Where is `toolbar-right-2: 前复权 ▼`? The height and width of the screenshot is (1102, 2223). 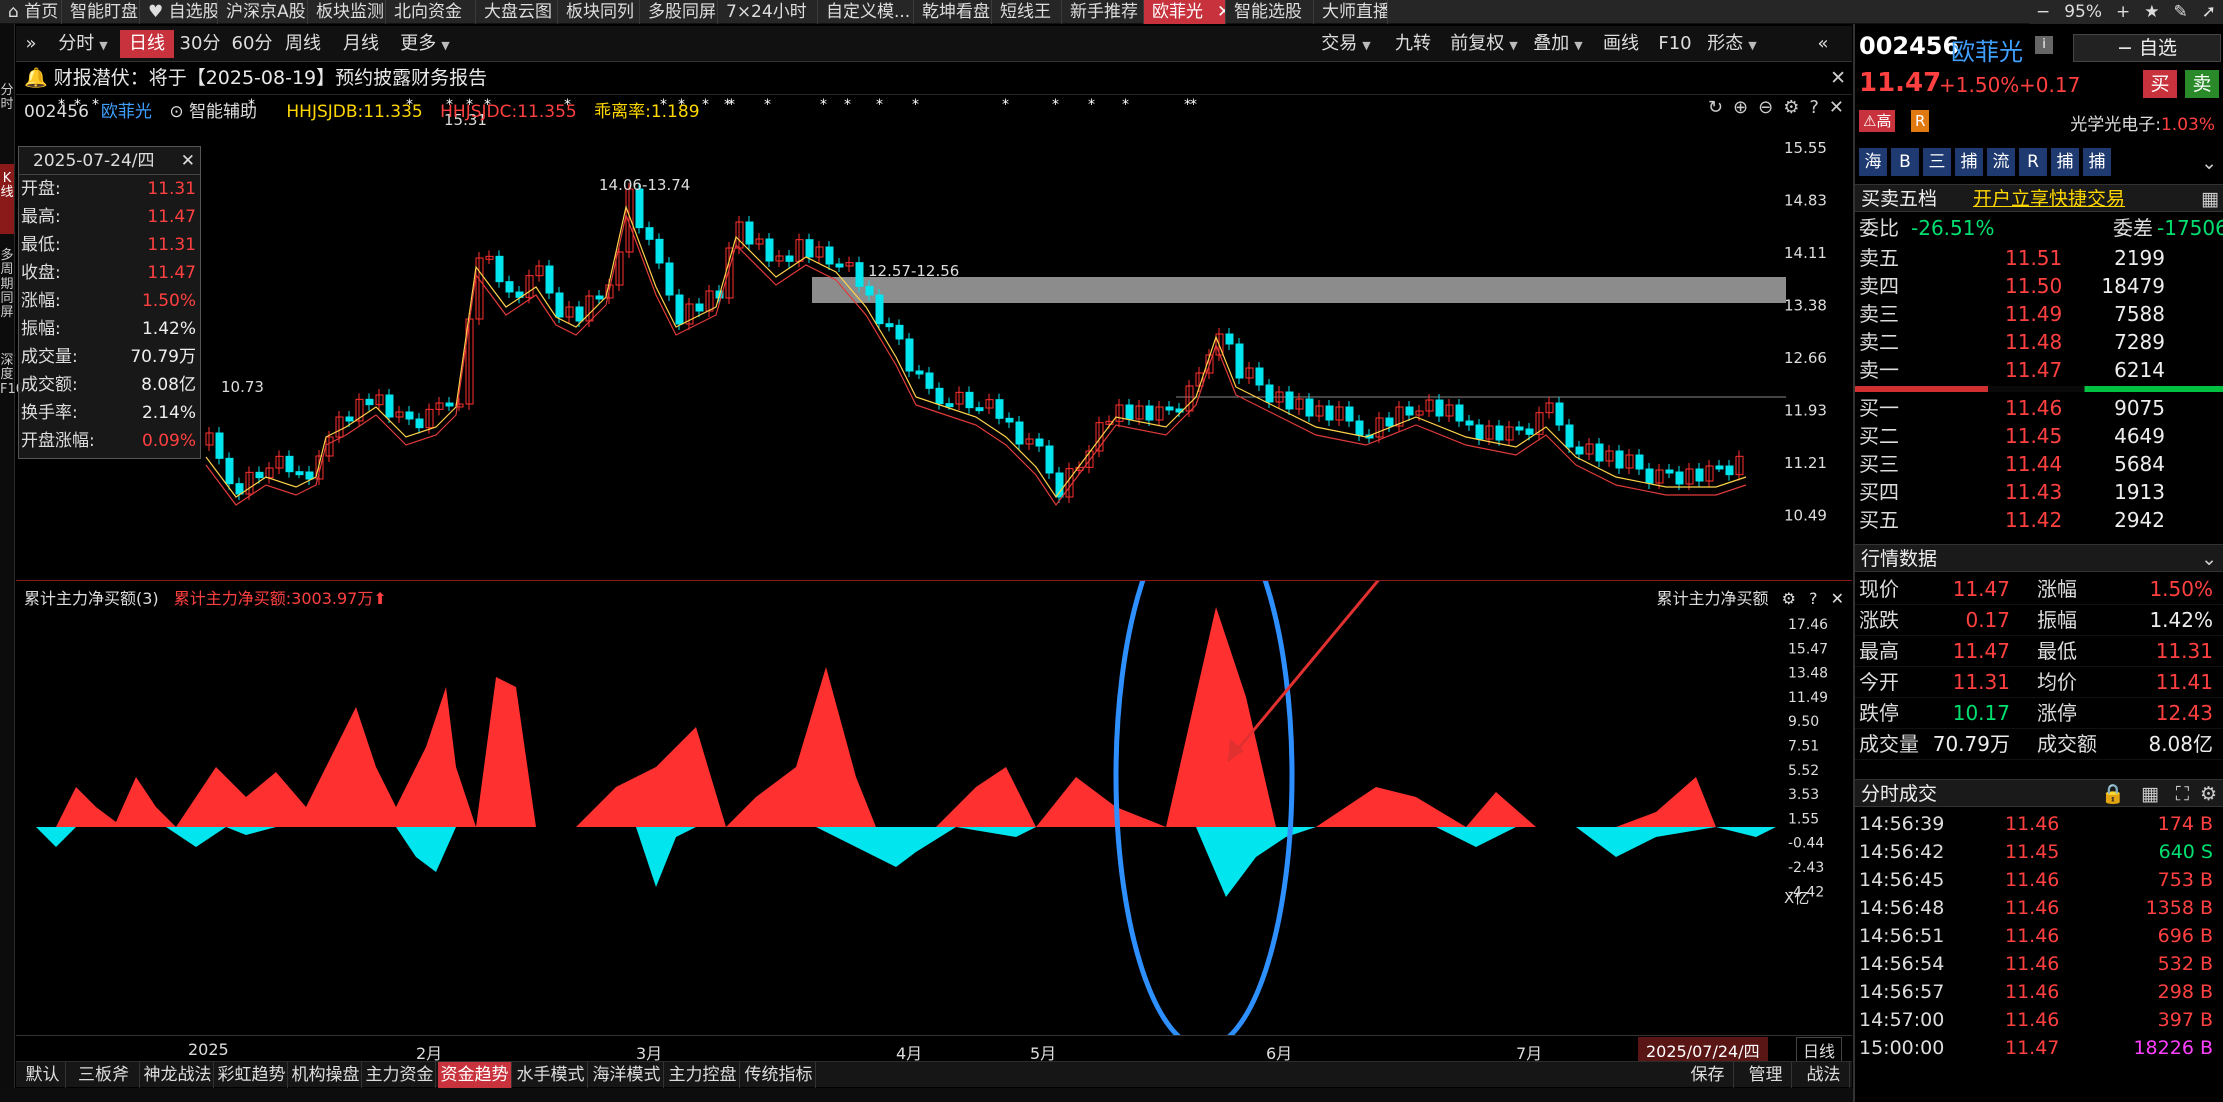 toolbar-right-2: 前复权 ▼ is located at coordinates (1484, 44).